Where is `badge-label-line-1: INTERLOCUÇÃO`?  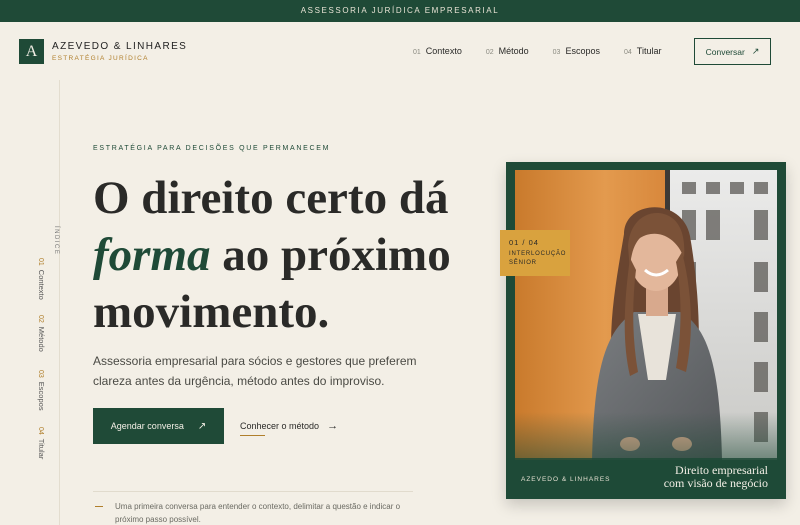 badge-label-line-1: INTERLOCUÇÃO is located at coordinates (538, 254).